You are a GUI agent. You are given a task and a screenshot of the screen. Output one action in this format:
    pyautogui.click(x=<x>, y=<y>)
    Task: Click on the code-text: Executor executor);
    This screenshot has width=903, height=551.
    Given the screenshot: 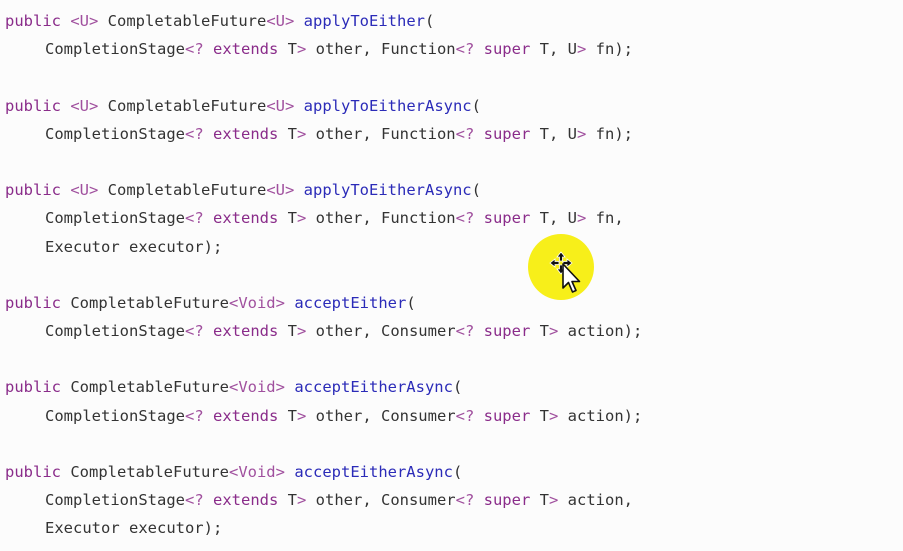 What is the action you would take?
    pyautogui.click(x=134, y=246)
    